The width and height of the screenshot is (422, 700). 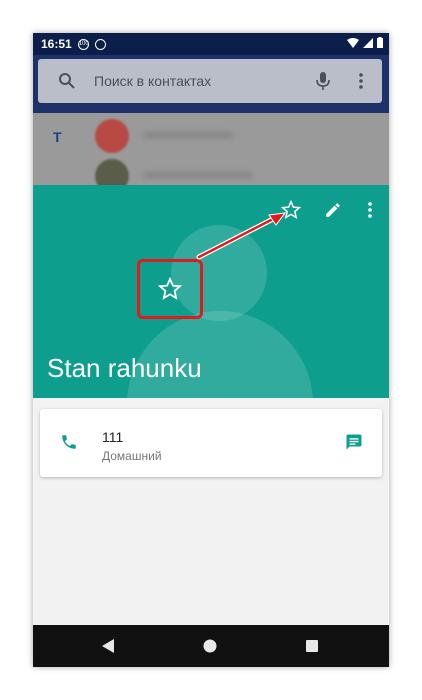 I want to click on search-input: Поиск в контактах, so click(x=152, y=81).